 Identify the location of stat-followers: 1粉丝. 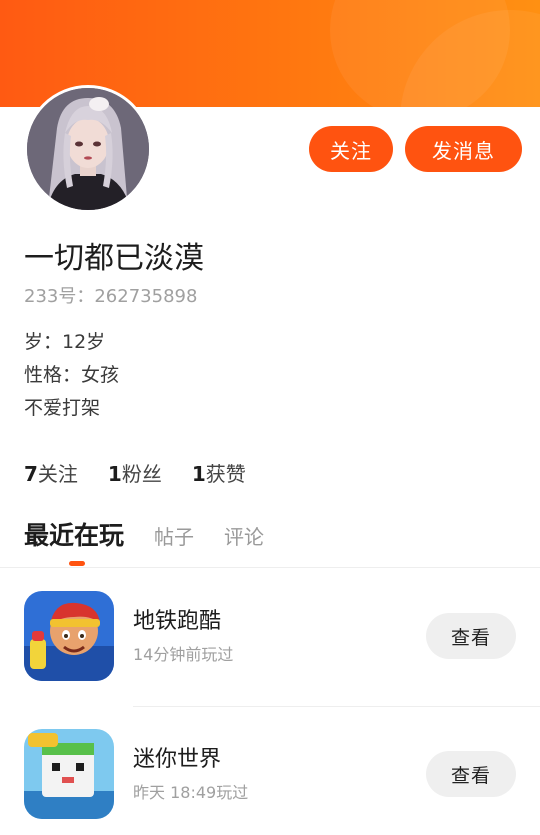
(135, 472).